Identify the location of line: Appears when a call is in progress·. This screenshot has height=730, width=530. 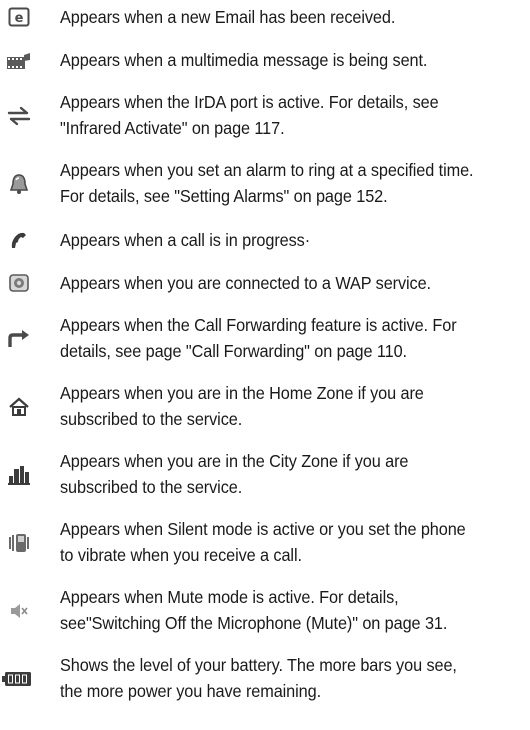
(185, 240).